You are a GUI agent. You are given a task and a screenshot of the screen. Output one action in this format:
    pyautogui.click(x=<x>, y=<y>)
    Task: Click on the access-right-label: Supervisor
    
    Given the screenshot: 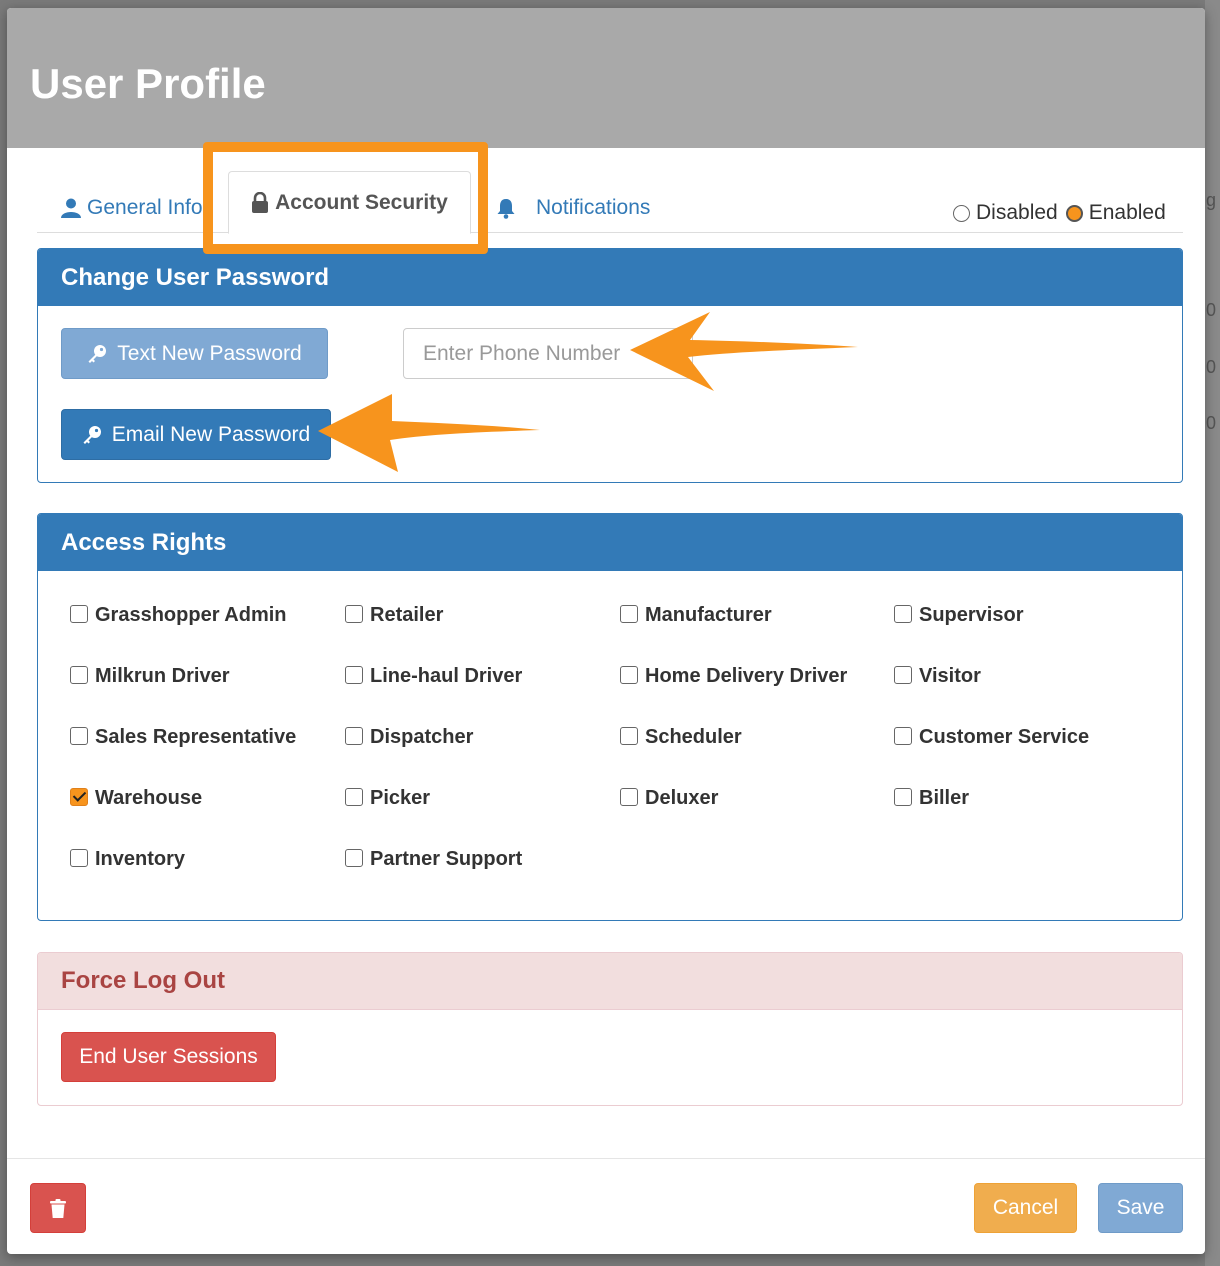 What is the action you would take?
    pyautogui.click(x=971, y=615)
    